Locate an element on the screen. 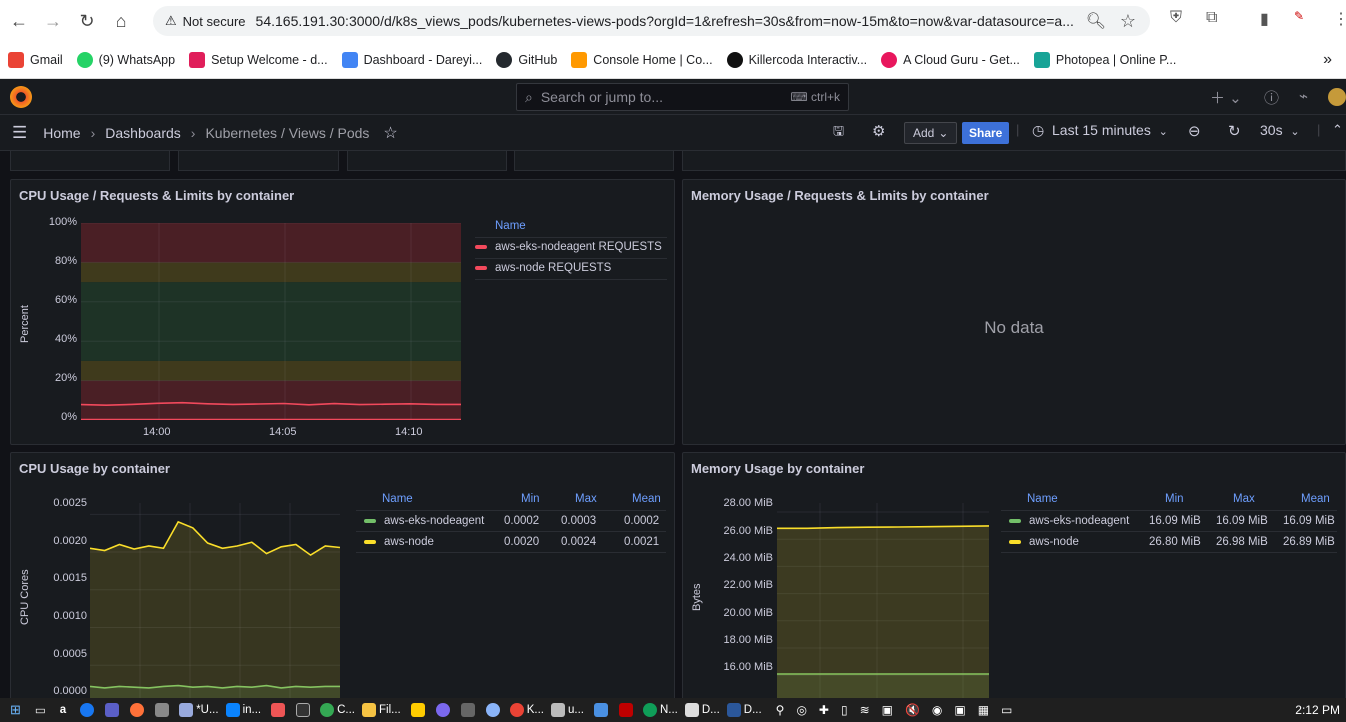  reload-icon: ↻ is located at coordinates (87, 21).